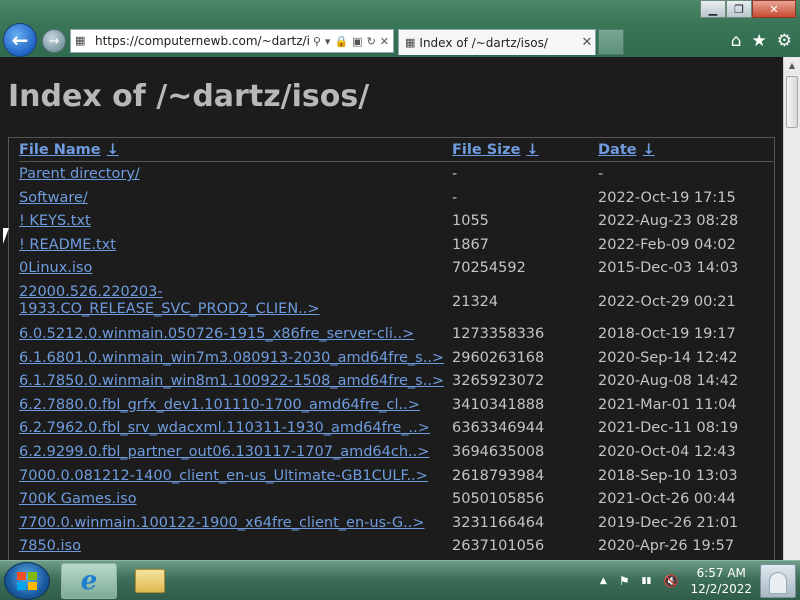  I want to click on clock: 6:57 AM 12/2/2022, so click(721, 581).